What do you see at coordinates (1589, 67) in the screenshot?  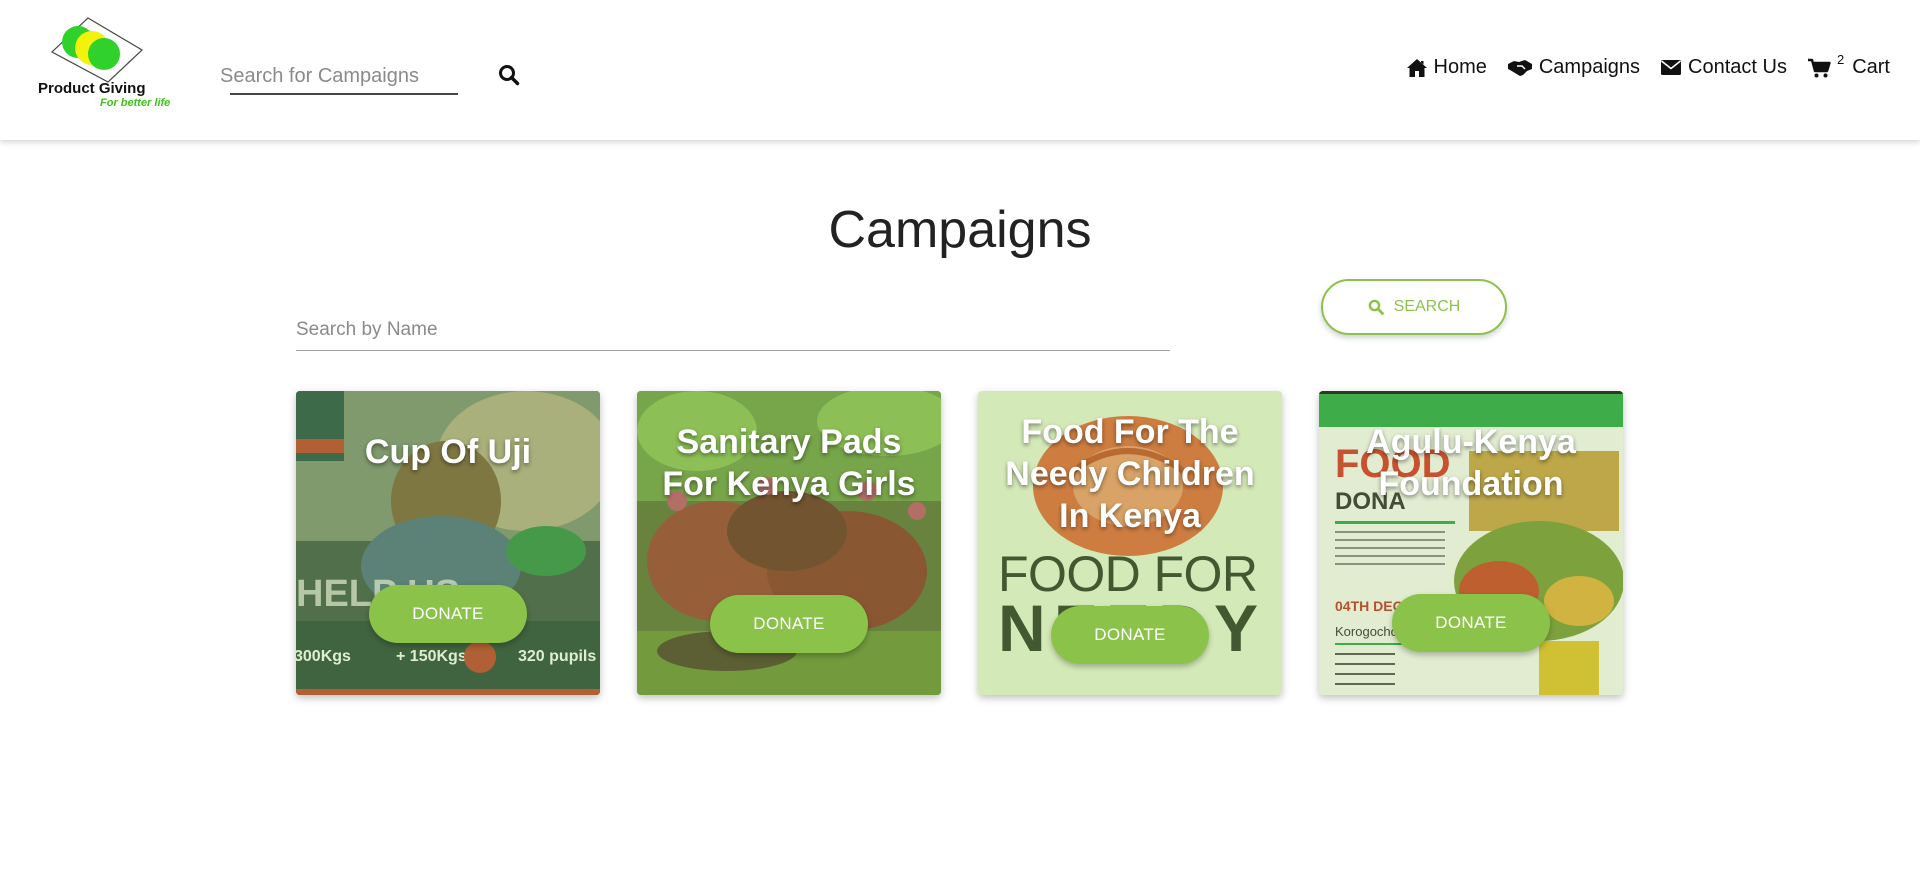 I see `nav-campaigns-label: Campaigns` at bounding box center [1589, 67].